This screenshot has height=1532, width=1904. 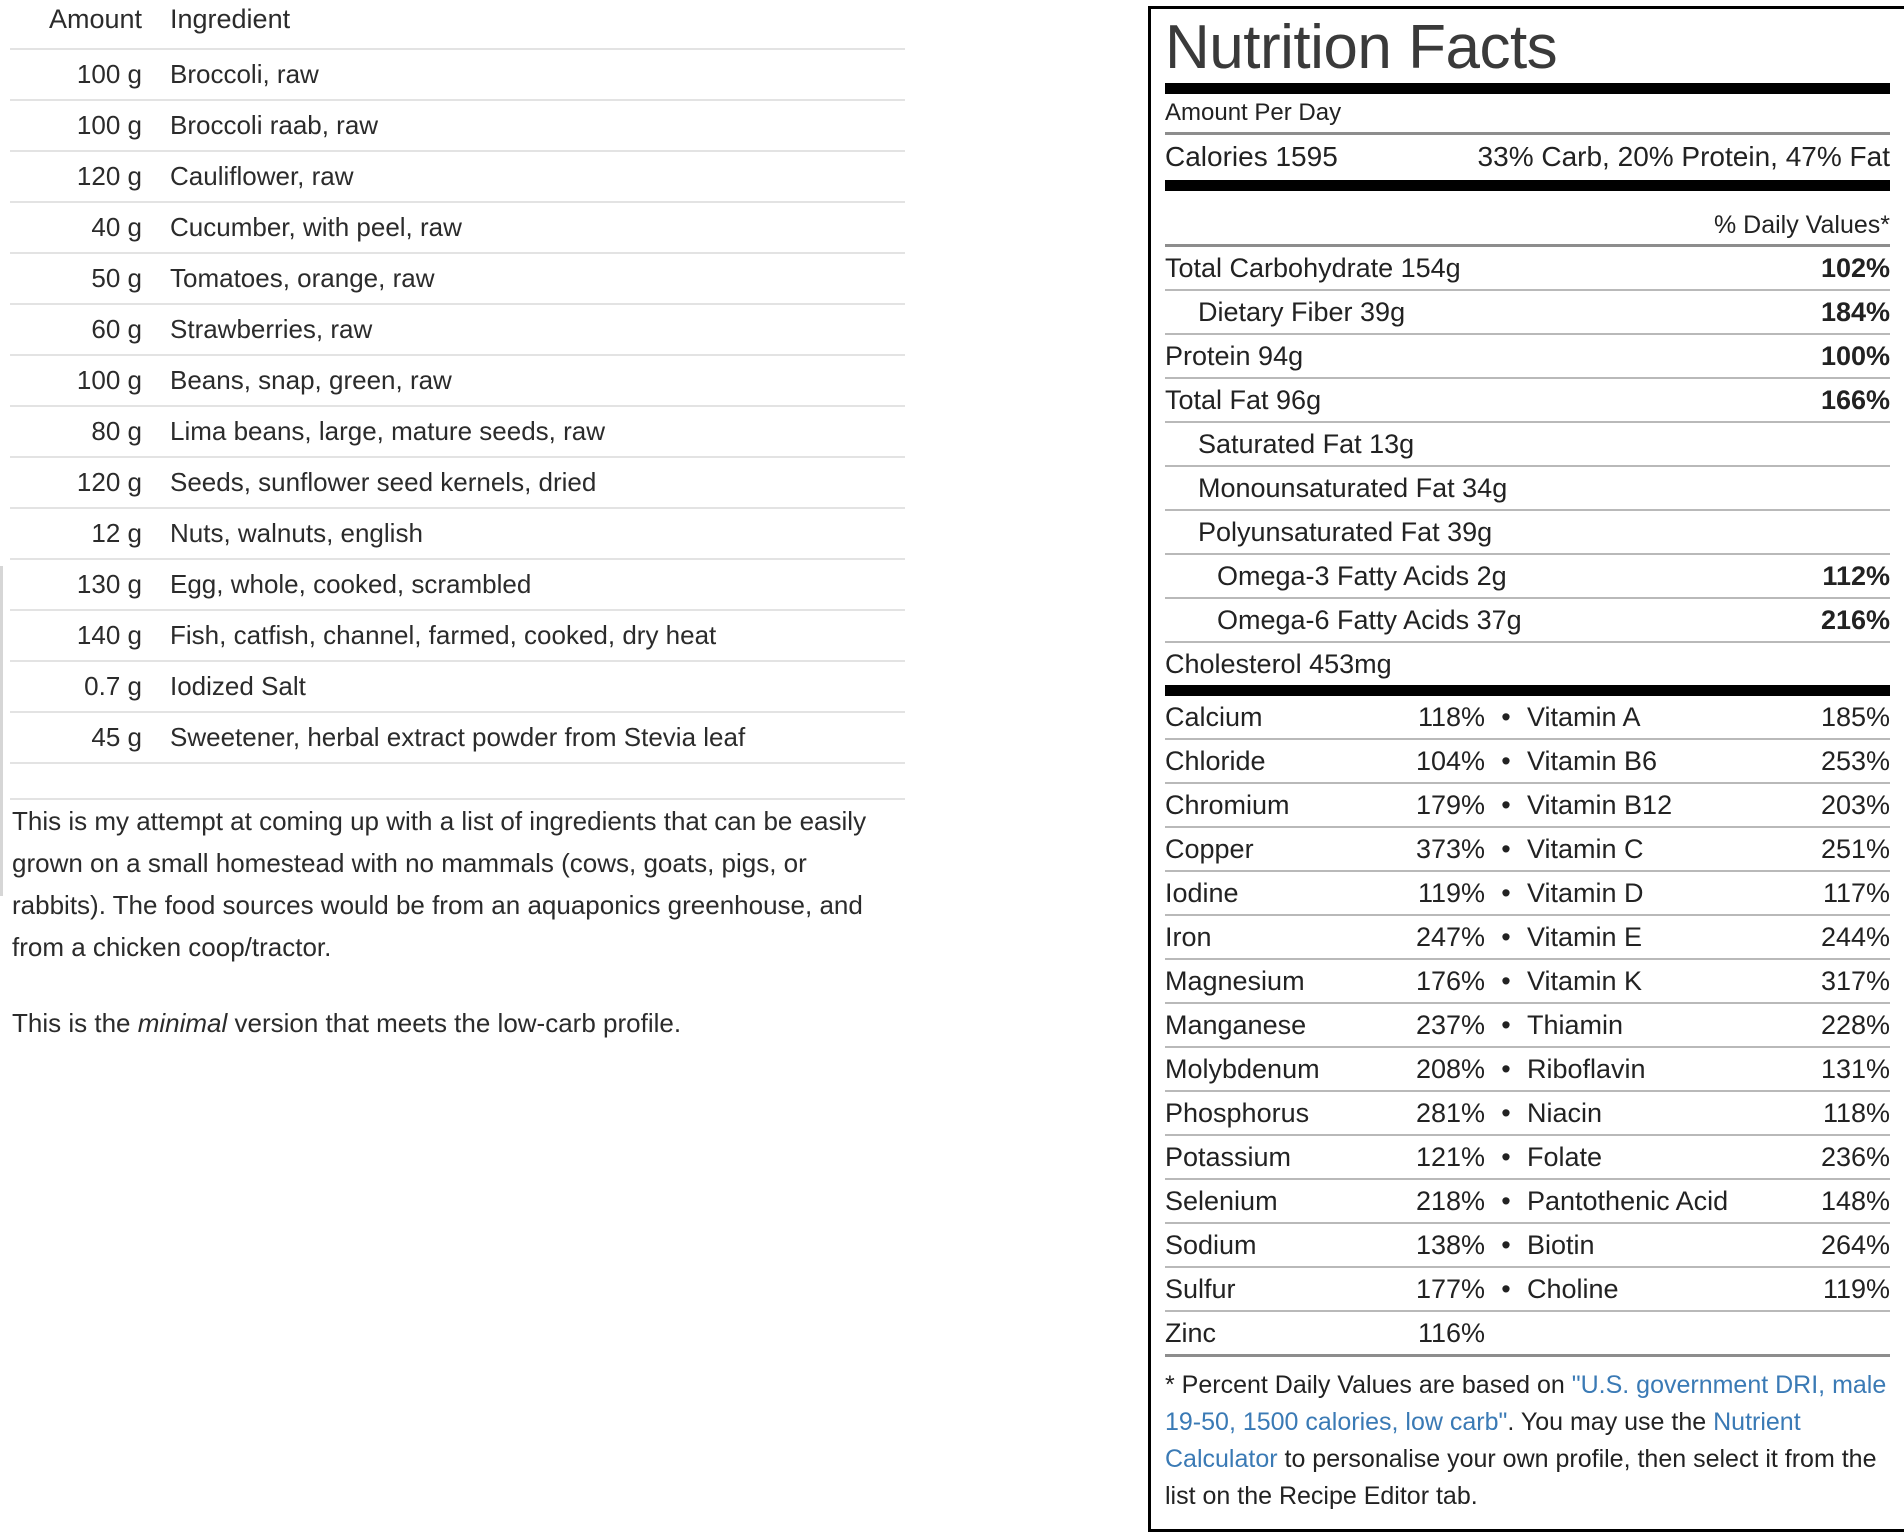 I want to click on calories-value: 1595, so click(x=1306, y=157).